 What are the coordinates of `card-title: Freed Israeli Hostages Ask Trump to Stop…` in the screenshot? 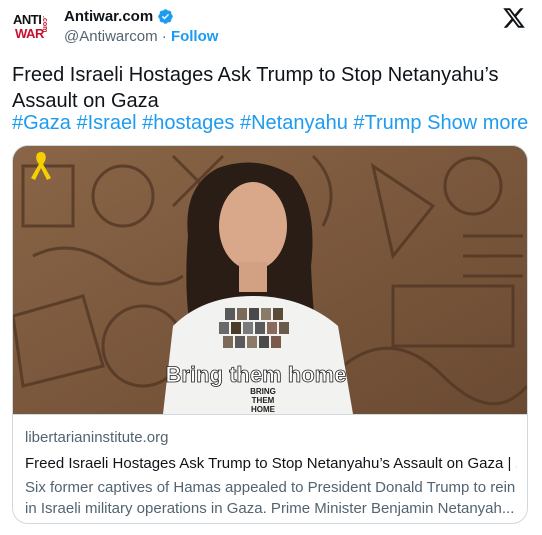 It's located at (271, 463).